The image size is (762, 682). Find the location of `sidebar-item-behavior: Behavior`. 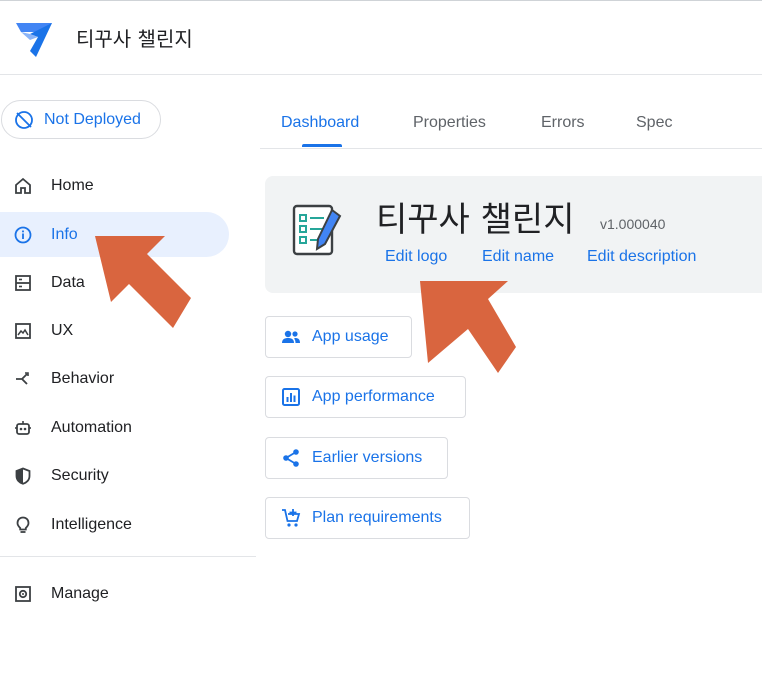

sidebar-item-behavior: Behavior is located at coordinates (114, 378).